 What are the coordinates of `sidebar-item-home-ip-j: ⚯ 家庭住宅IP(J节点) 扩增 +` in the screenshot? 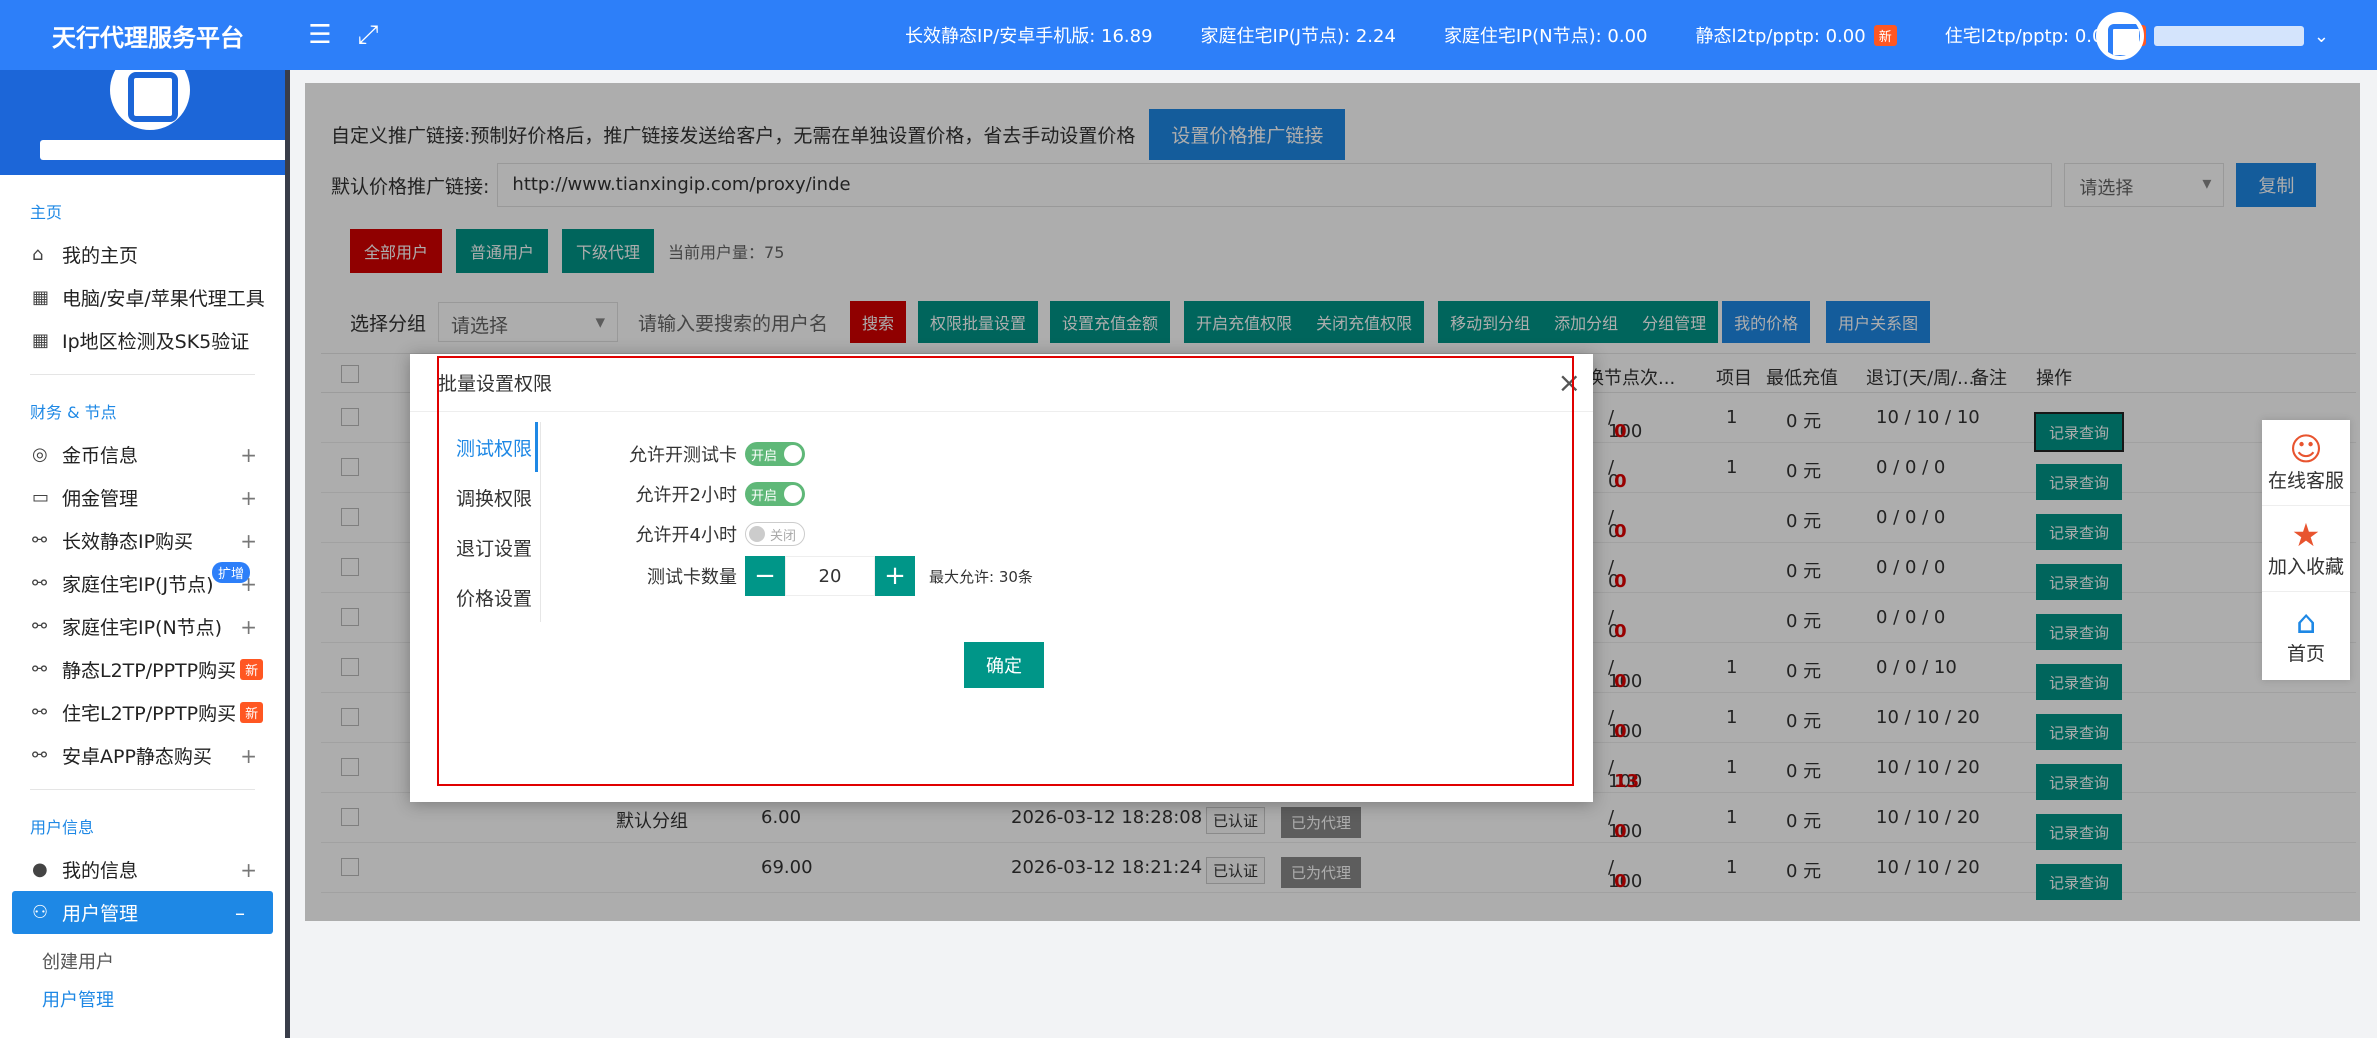 It's located at (142, 583).